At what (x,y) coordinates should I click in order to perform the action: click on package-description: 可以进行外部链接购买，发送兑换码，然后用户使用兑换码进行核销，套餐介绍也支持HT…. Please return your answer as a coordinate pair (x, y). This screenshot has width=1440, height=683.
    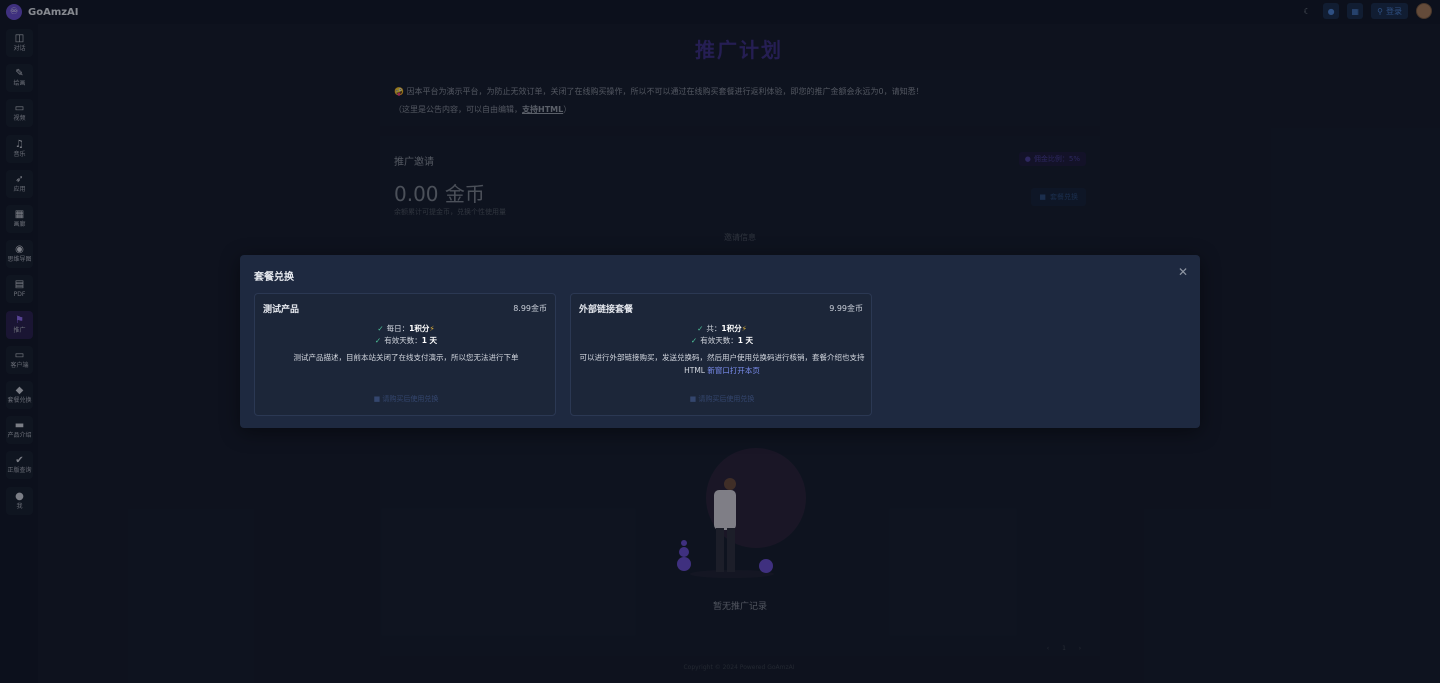
    Looking at the image, I should click on (722, 364).